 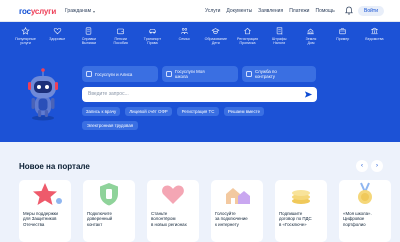 I want to click on category-label: Здоровье, so click(x=57, y=39).